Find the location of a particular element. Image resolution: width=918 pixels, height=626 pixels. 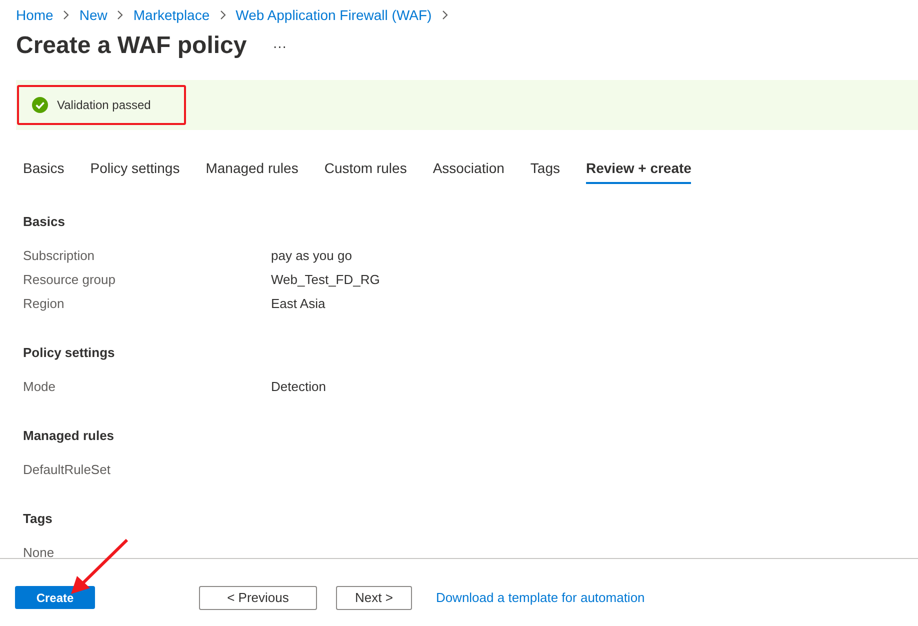

previous-button: < Previous is located at coordinates (258, 598).